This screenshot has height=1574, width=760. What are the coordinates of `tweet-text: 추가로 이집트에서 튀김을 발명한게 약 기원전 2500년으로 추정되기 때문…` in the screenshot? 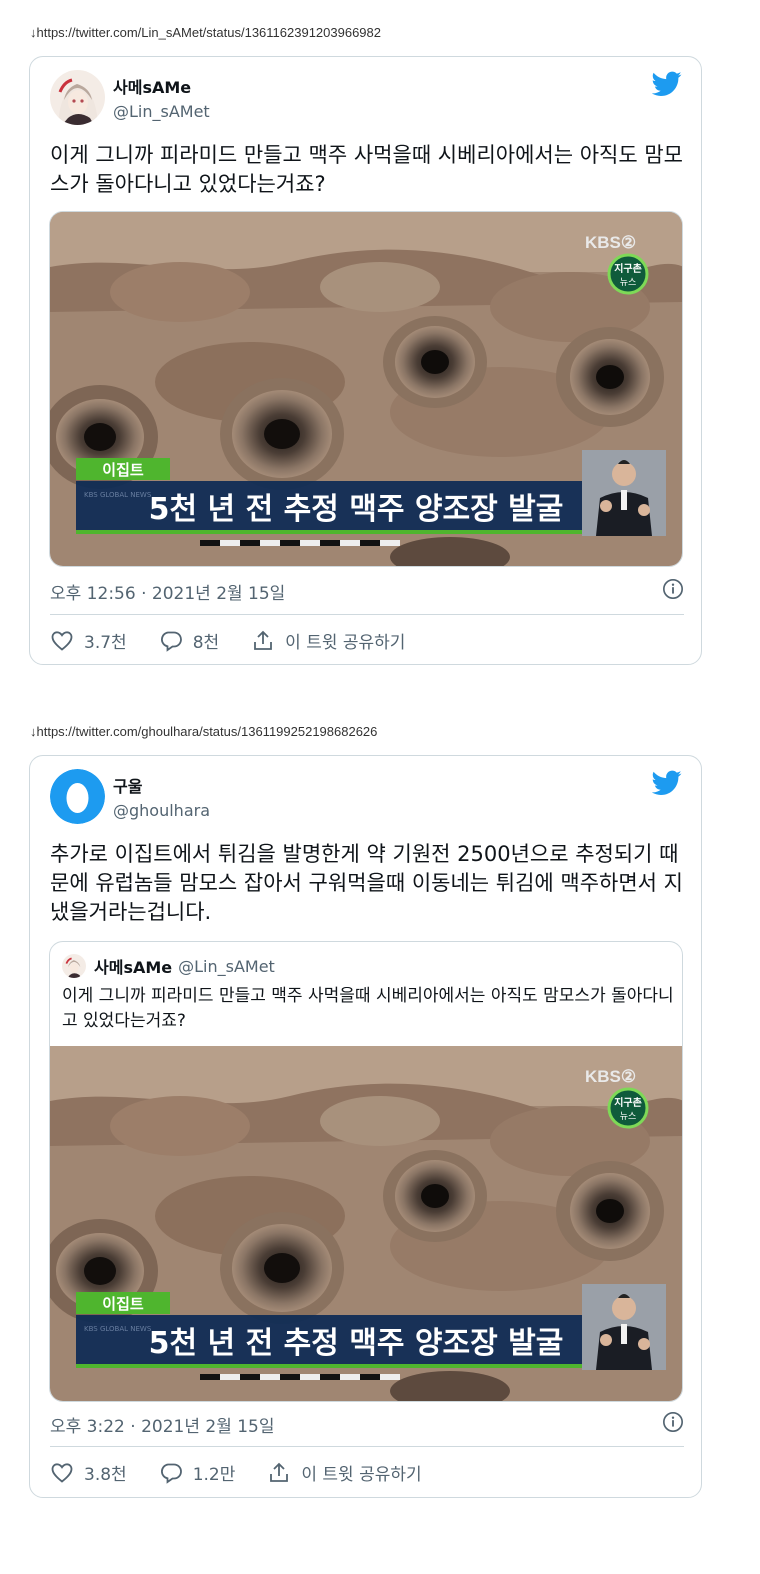 It's located at (366, 883).